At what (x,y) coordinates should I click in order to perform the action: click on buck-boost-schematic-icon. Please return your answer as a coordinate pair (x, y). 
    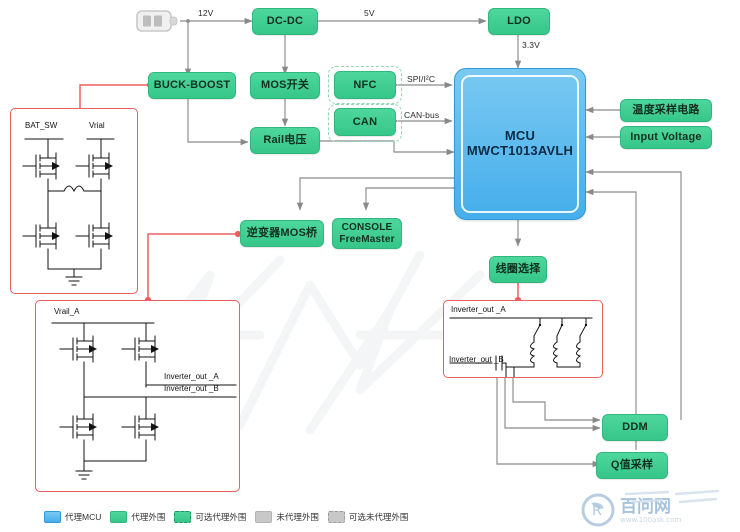
    Looking at the image, I should click on (68, 212).